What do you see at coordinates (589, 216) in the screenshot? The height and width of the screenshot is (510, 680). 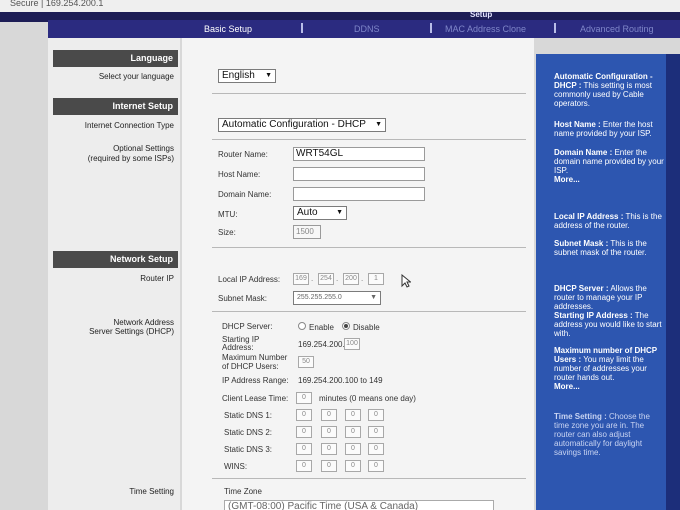 I see `help-title: Local IP Address :` at bounding box center [589, 216].